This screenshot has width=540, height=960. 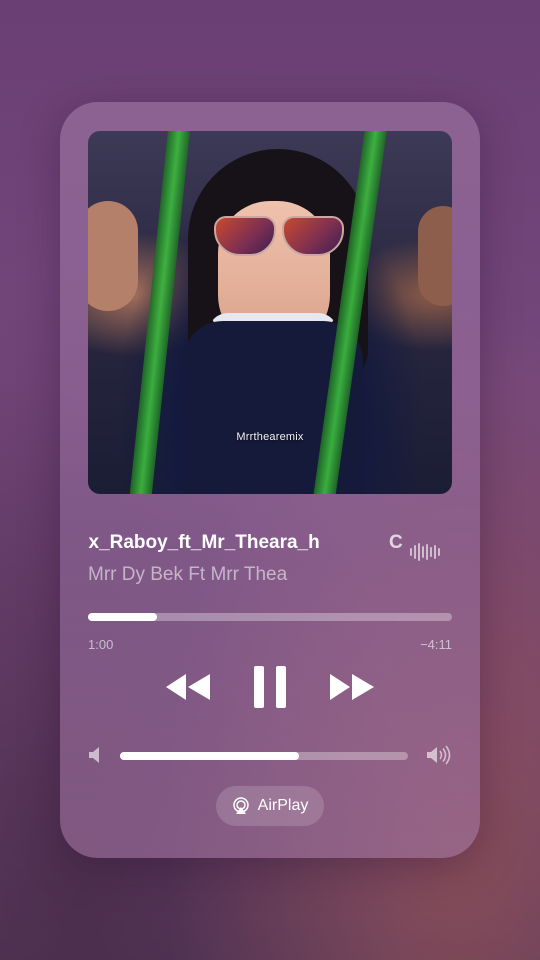 I want to click on pause-icon, so click(x=270, y=687).